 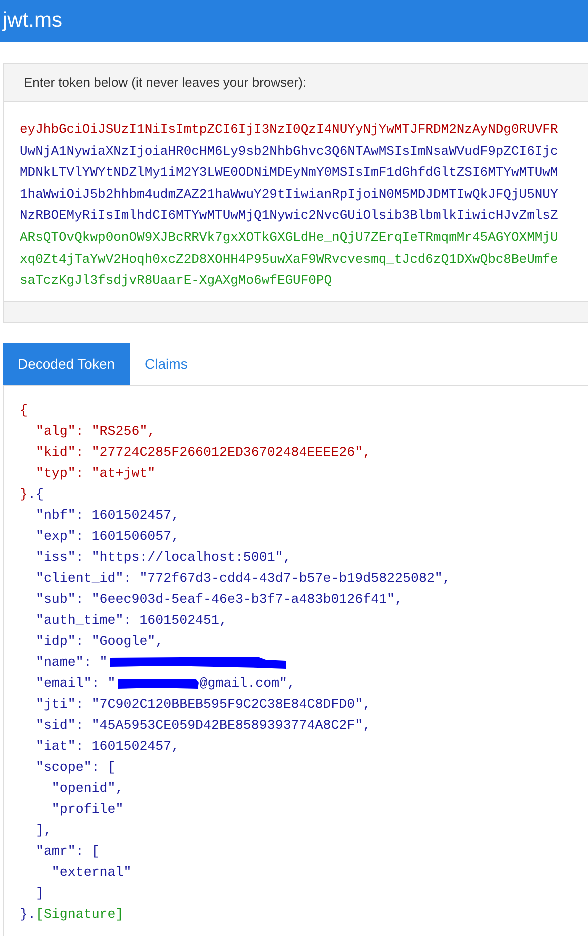 What do you see at coordinates (32, 21) in the screenshot?
I see `app-title: jwt.ms` at bounding box center [32, 21].